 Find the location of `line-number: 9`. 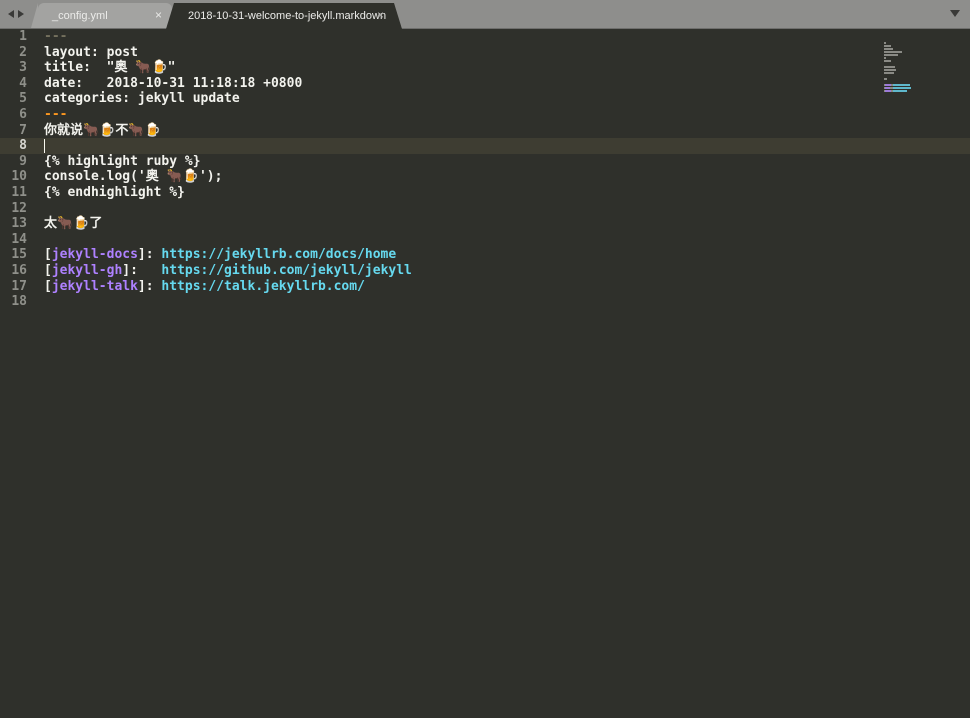

line-number: 9 is located at coordinates (23, 161).